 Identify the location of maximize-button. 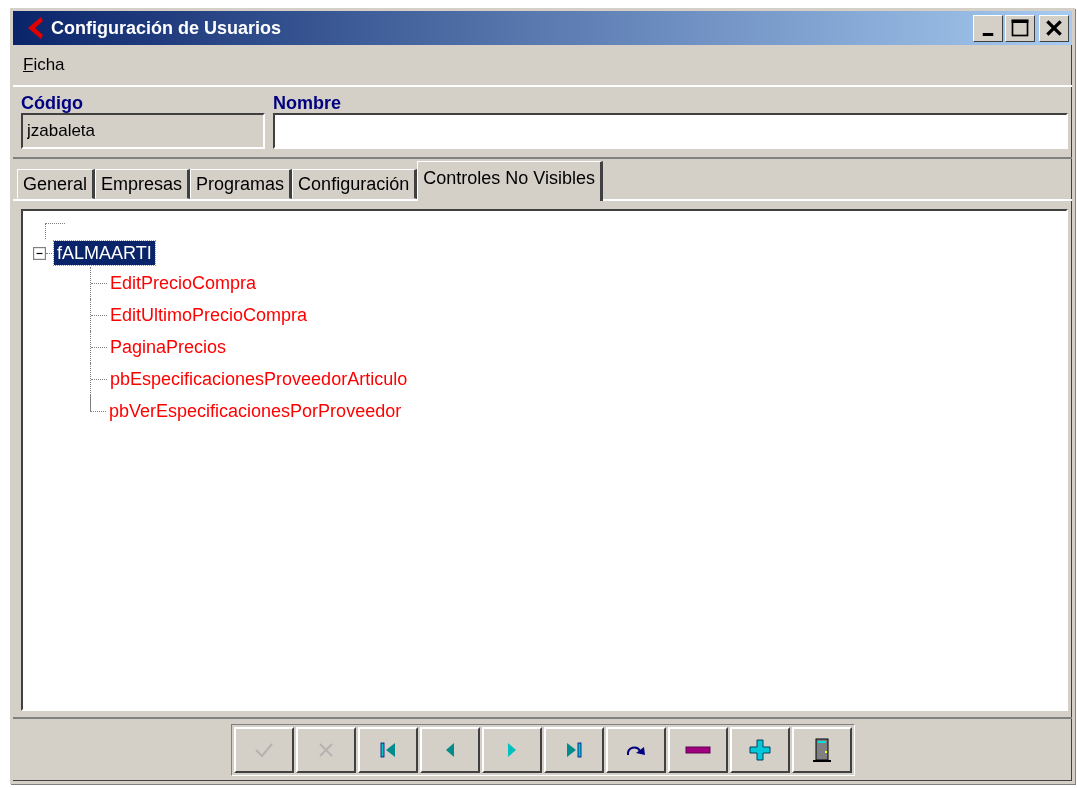
(1020, 28).